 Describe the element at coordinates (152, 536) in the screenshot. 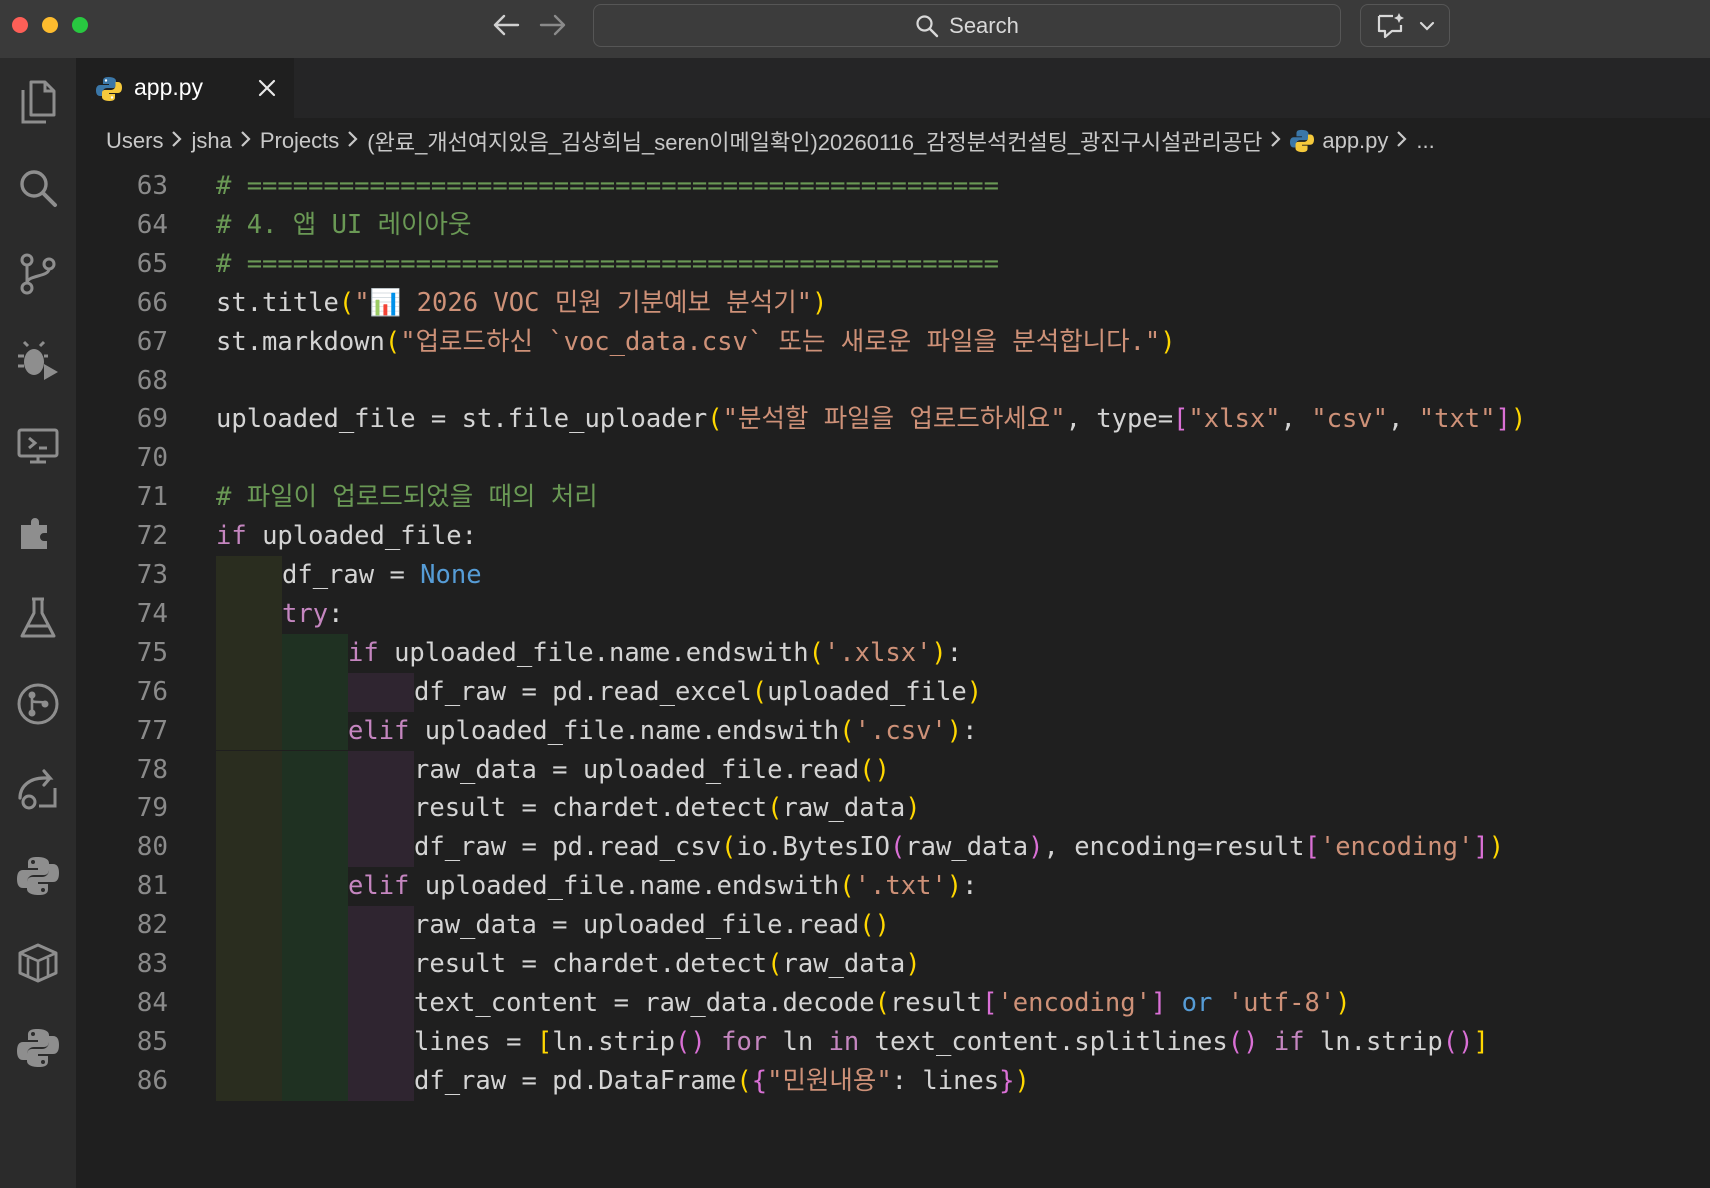

I see `line-number: 72` at that location.